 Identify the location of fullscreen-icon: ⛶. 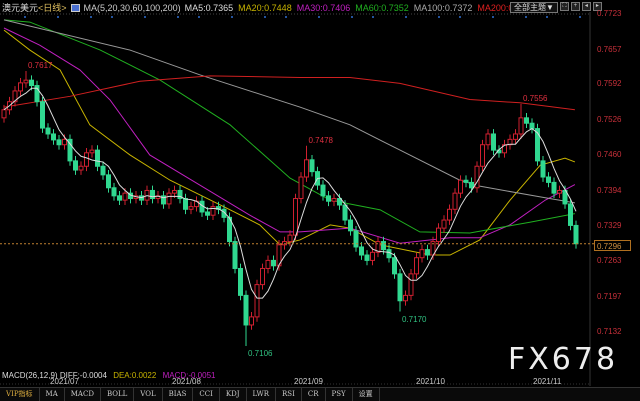
(564, 6).